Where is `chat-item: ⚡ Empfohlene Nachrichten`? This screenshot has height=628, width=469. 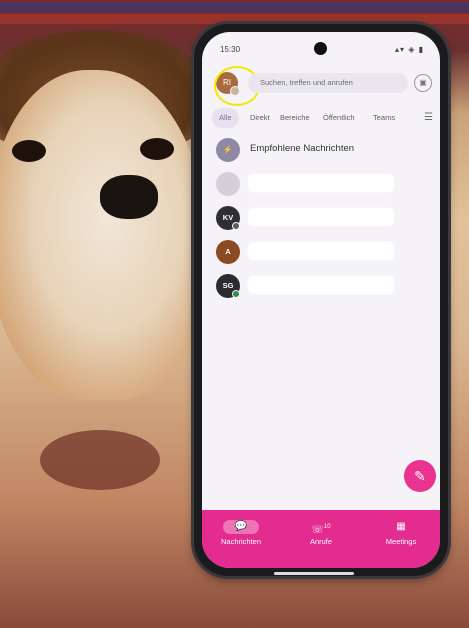 chat-item: ⚡ Empfohlene Nachrichten is located at coordinates (326, 151).